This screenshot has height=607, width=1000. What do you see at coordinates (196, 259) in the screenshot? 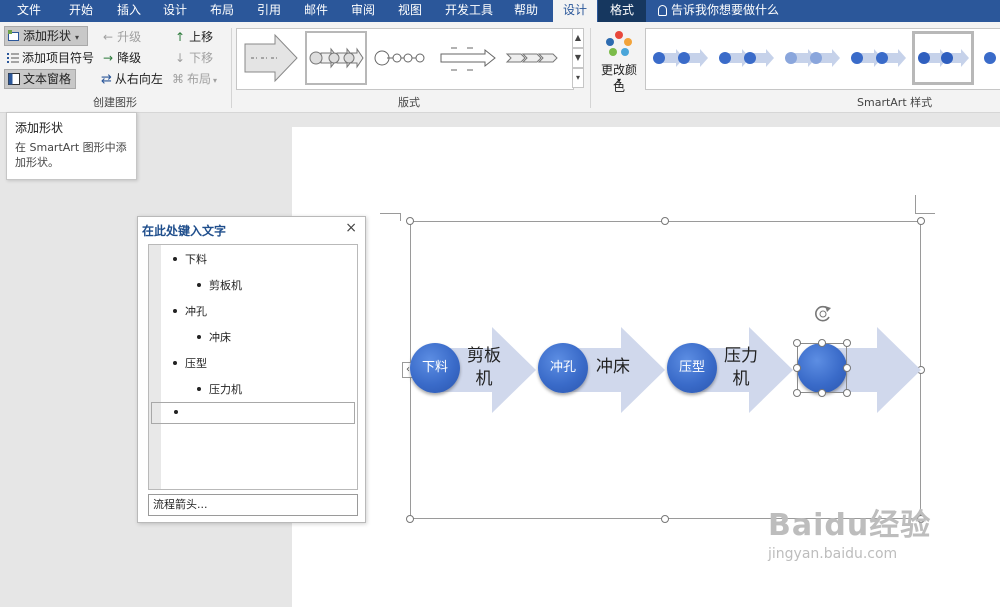
I see `list-item-text: 下料` at bounding box center [196, 259].